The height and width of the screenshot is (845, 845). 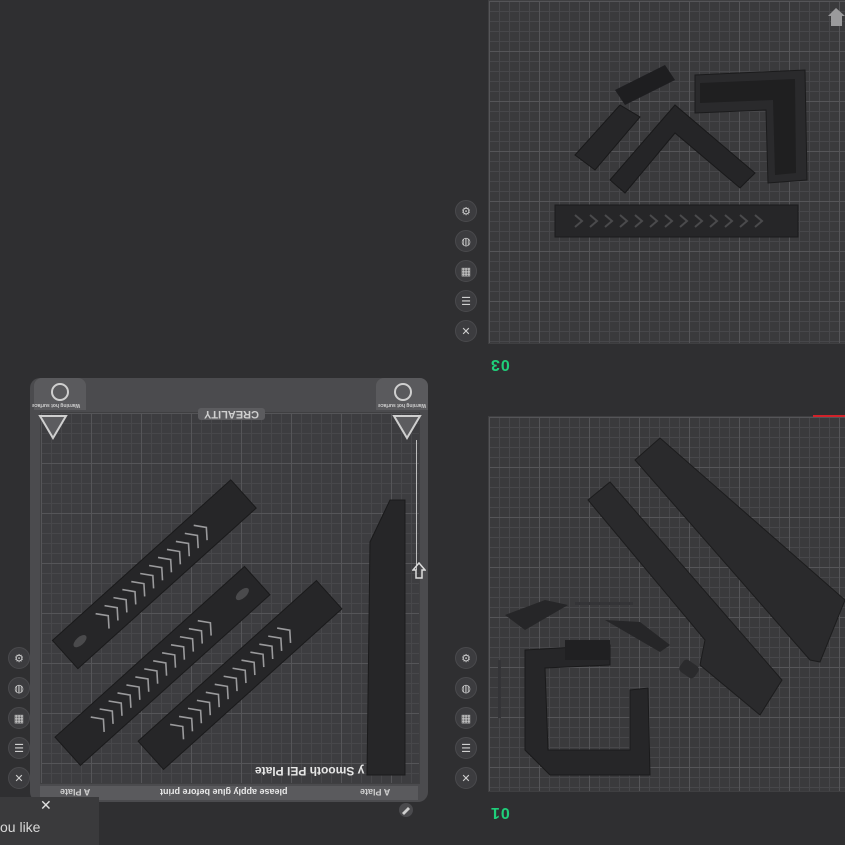 What do you see at coordinates (402, 405) in the screenshot?
I see `plate-02-warning-right: Warning hot surface` at bounding box center [402, 405].